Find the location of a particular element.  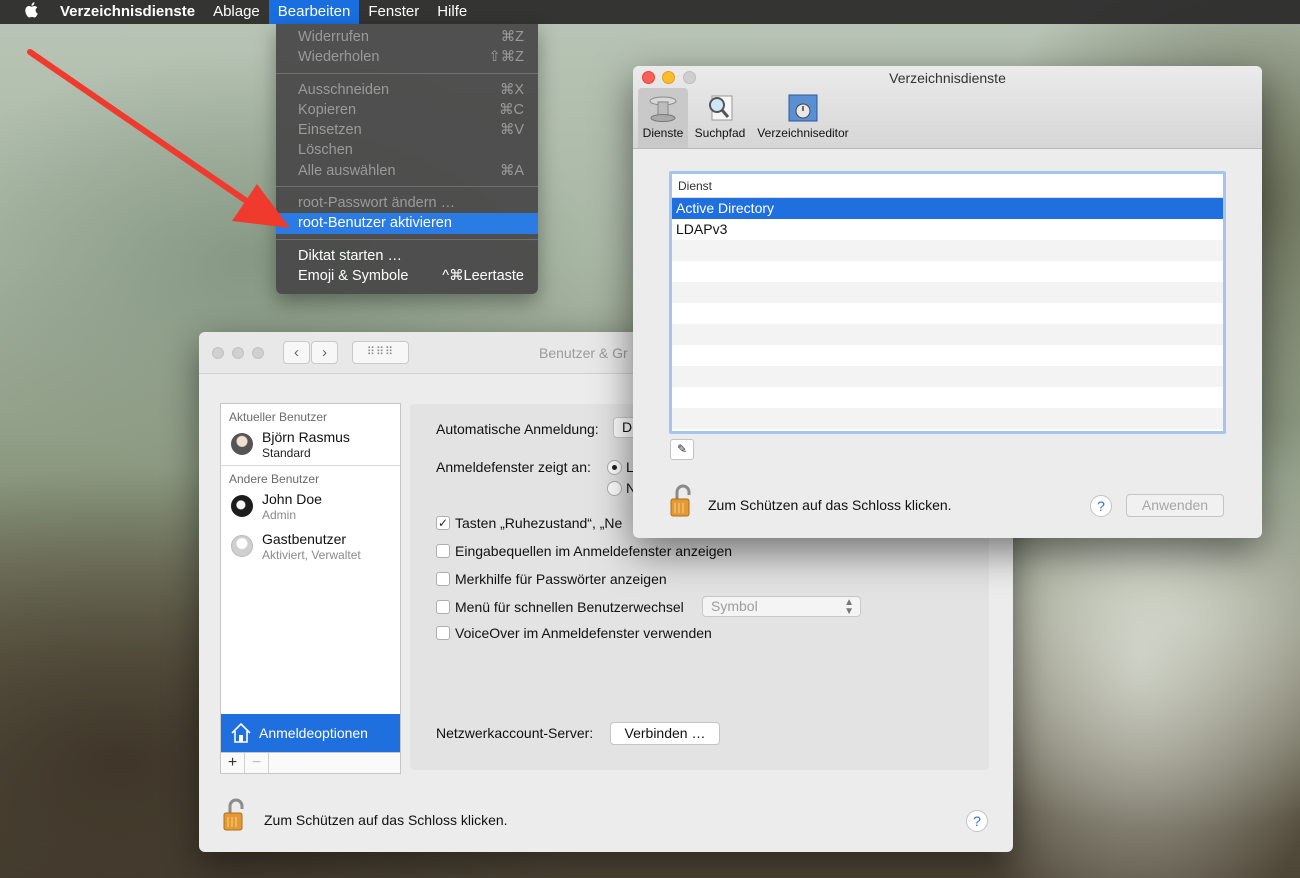

menu-item-label: Emoji & Symbole is located at coordinates (353, 275).